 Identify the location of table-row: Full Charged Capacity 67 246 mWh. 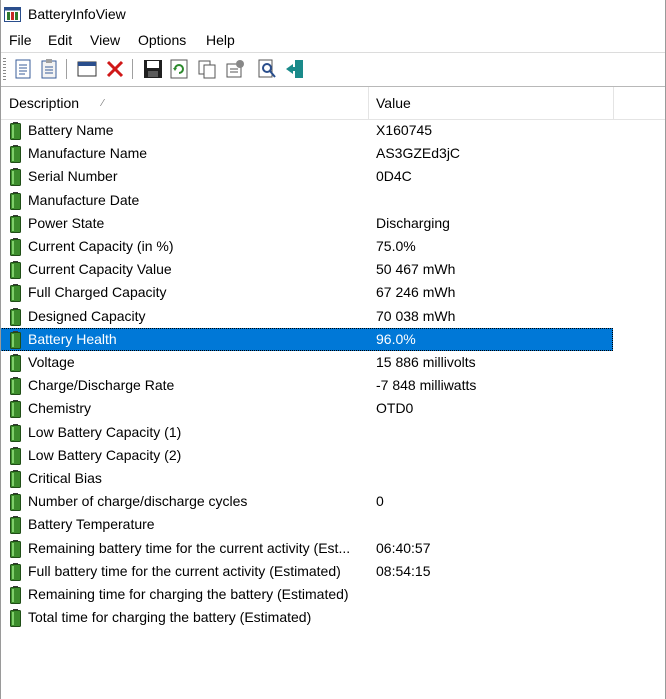
(306, 292).